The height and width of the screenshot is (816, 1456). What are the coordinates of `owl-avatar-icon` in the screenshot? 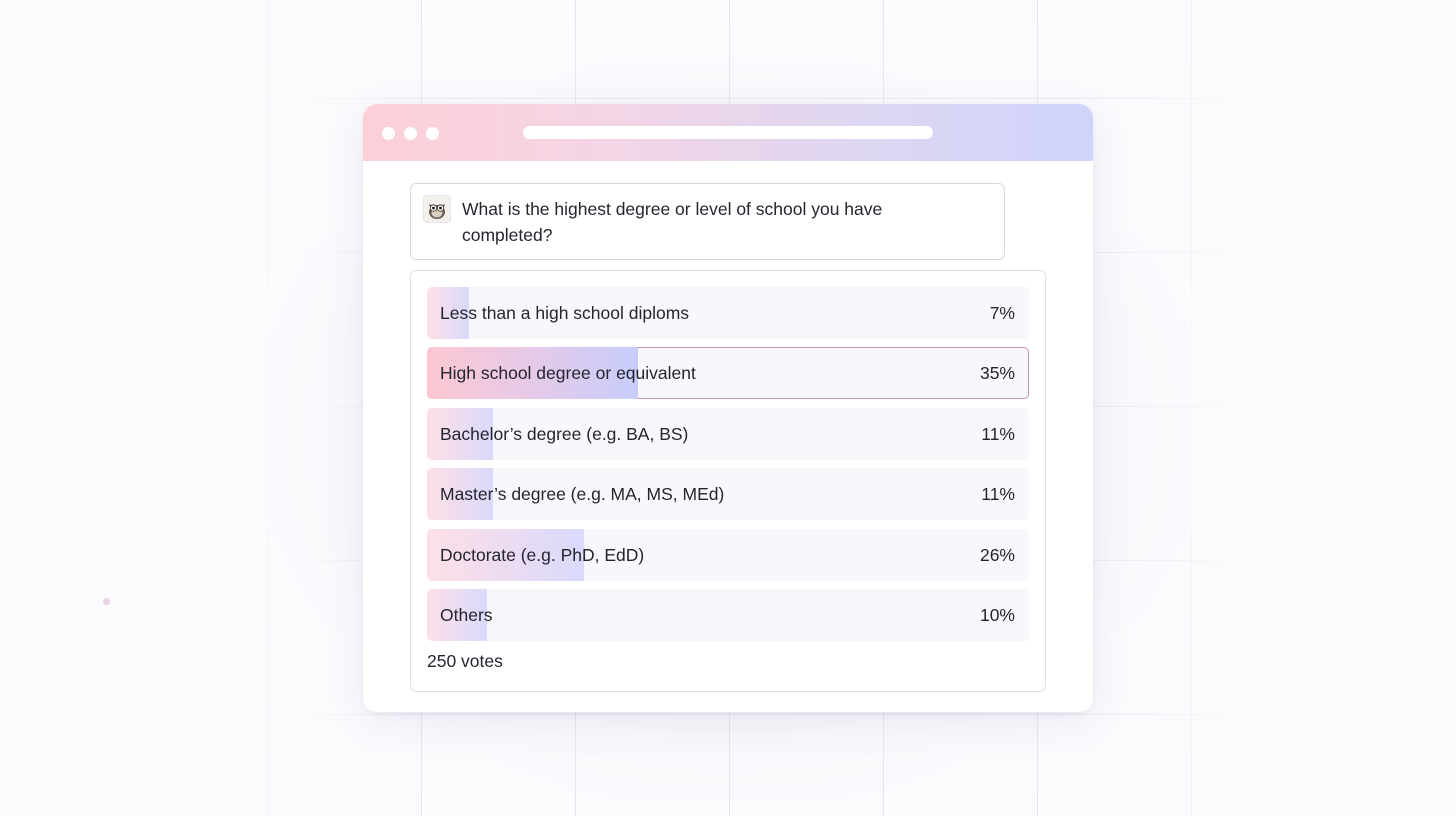 It's located at (437, 209).